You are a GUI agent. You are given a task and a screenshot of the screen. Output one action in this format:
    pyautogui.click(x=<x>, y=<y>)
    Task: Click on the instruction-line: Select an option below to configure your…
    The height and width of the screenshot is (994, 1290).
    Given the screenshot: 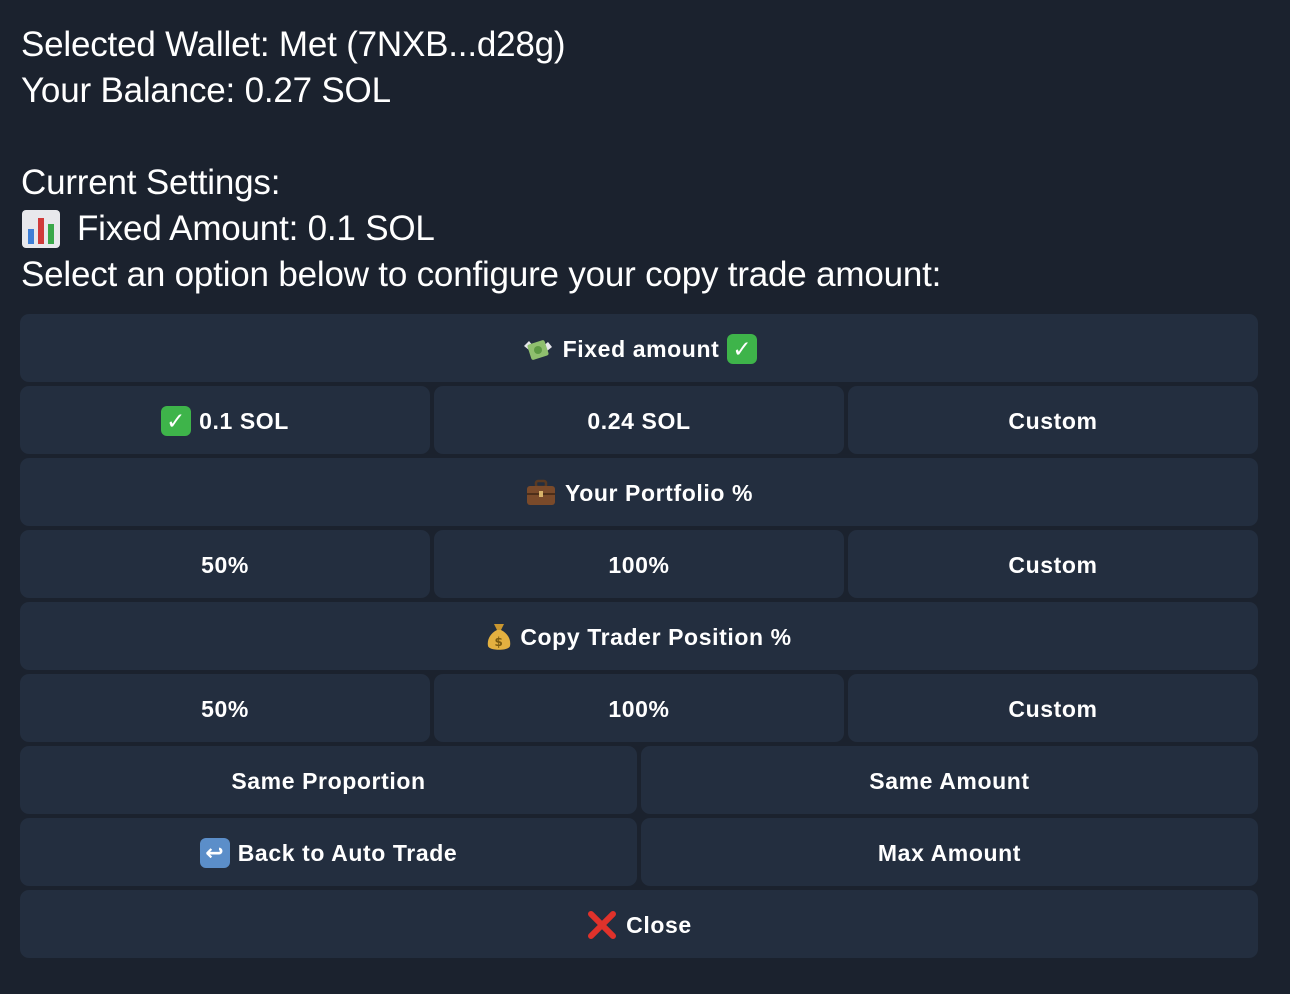 What is the action you would take?
    pyautogui.click(x=481, y=274)
    